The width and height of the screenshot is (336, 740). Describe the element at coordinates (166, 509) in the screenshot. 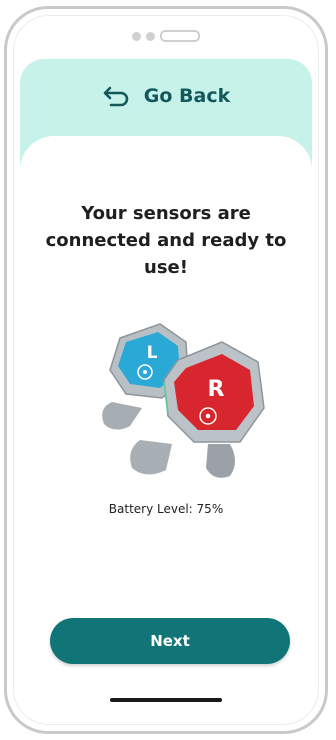

I see `battery-level-text: Battery Level: 75%` at that location.